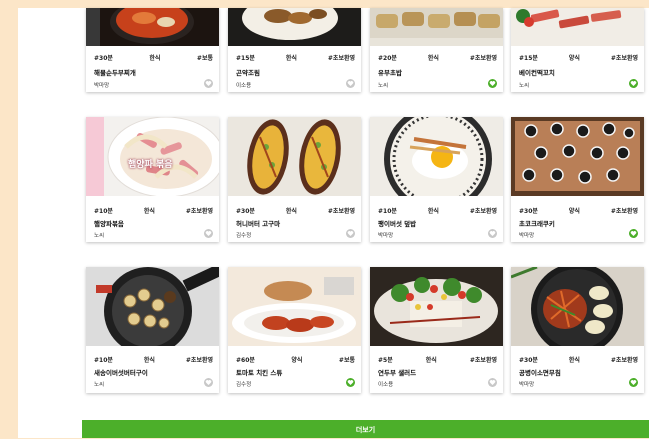  I want to click on recipe-meta: #20분 한식 #초보환영, so click(437, 57).